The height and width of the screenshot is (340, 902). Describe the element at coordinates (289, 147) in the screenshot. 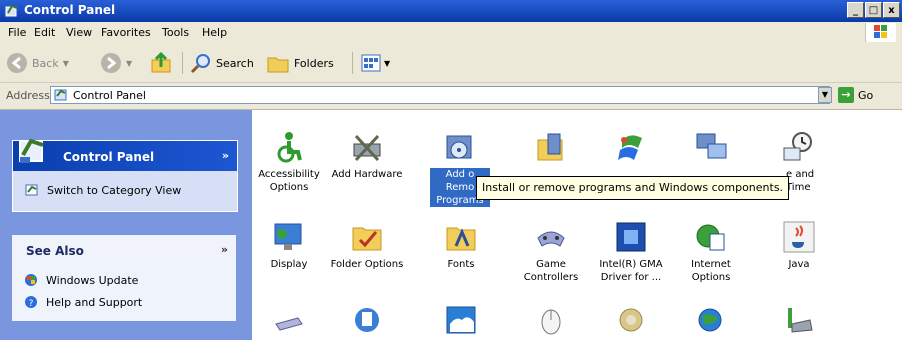

I see `accessibility-icon` at that location.